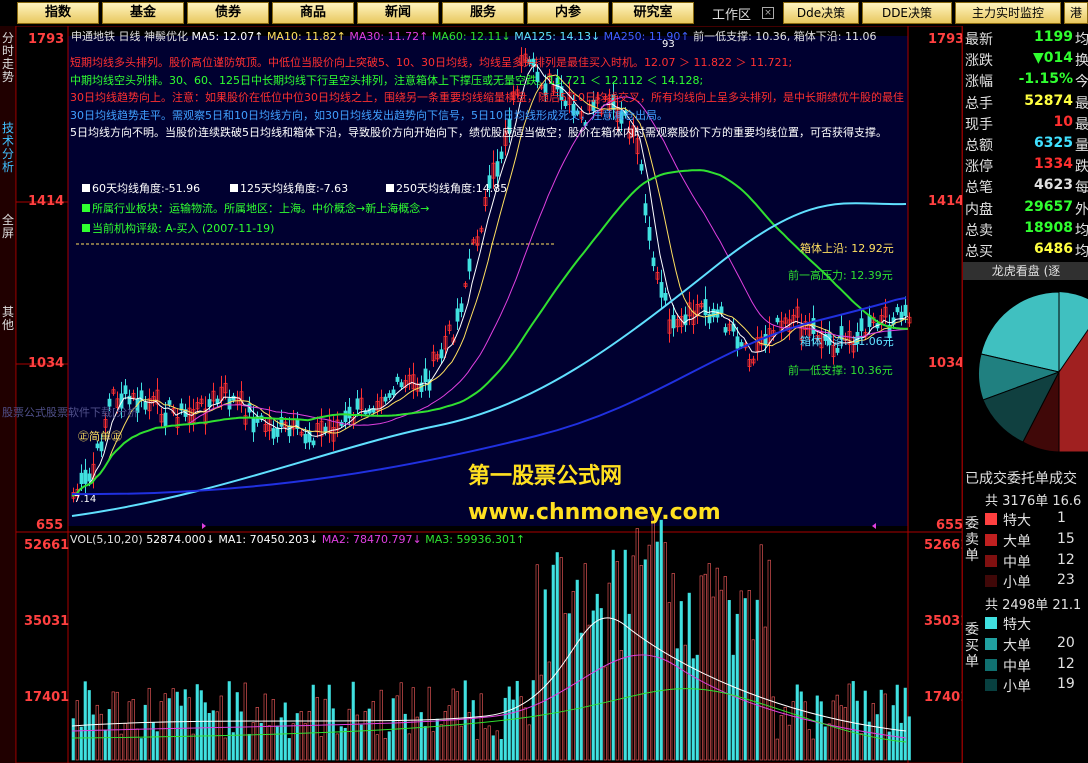 The image size is (1088, 763). What do you see at coordinates (768, 13) in the screenshot?
I see `close-icon: ×` at bounding box center [768, 13].